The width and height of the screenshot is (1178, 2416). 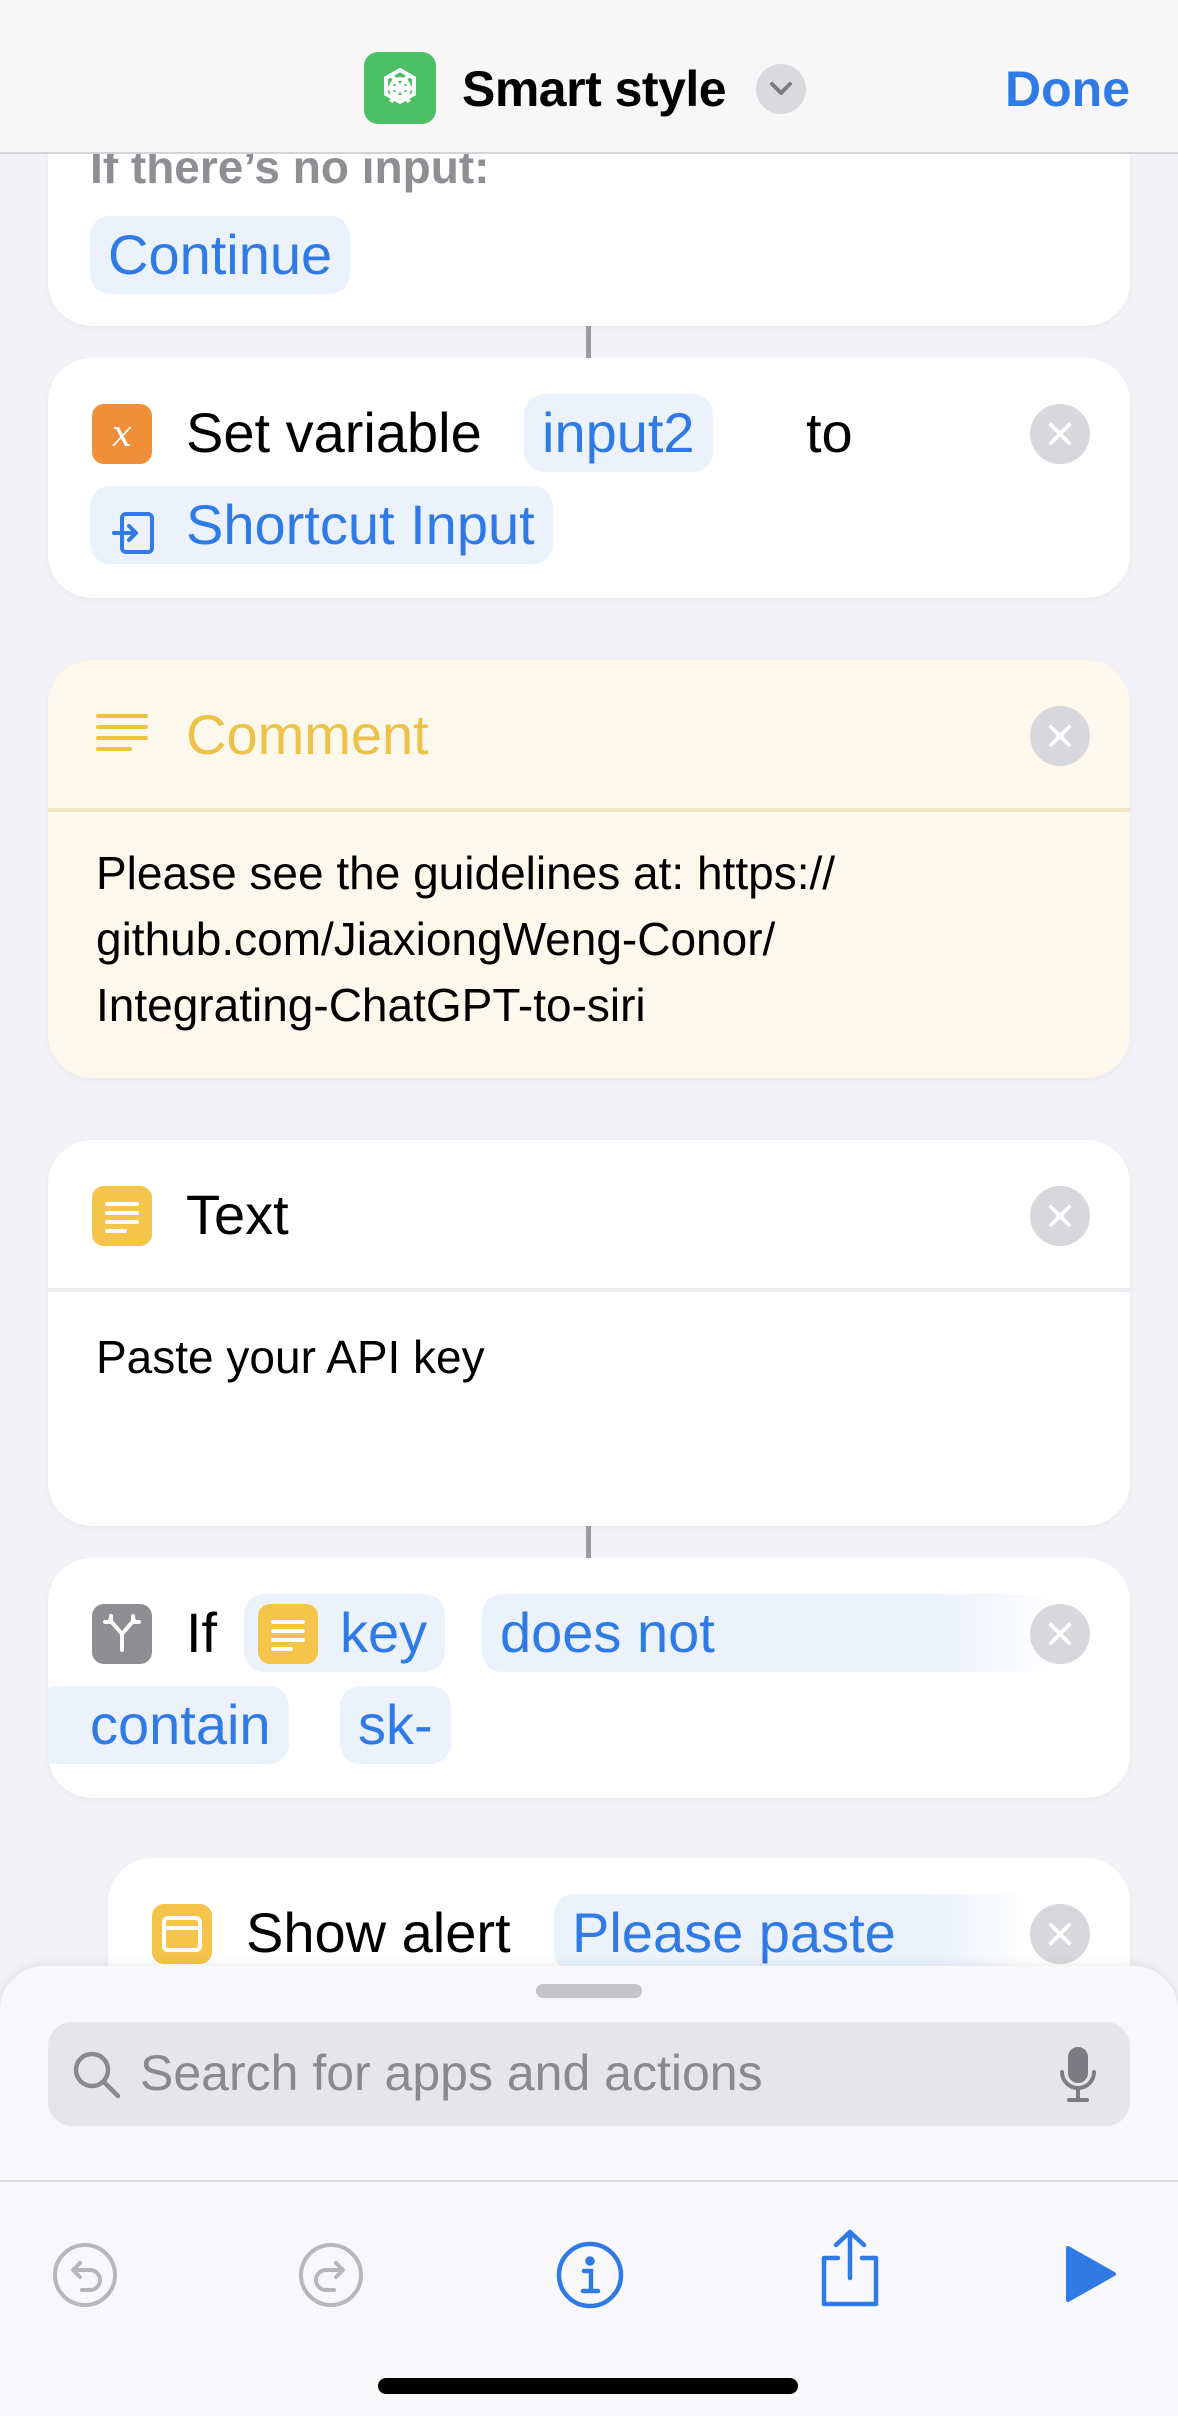 I want to click on set-variable-action: x Set variable input2 to Shortcut Input, so click(x=589, y=478).